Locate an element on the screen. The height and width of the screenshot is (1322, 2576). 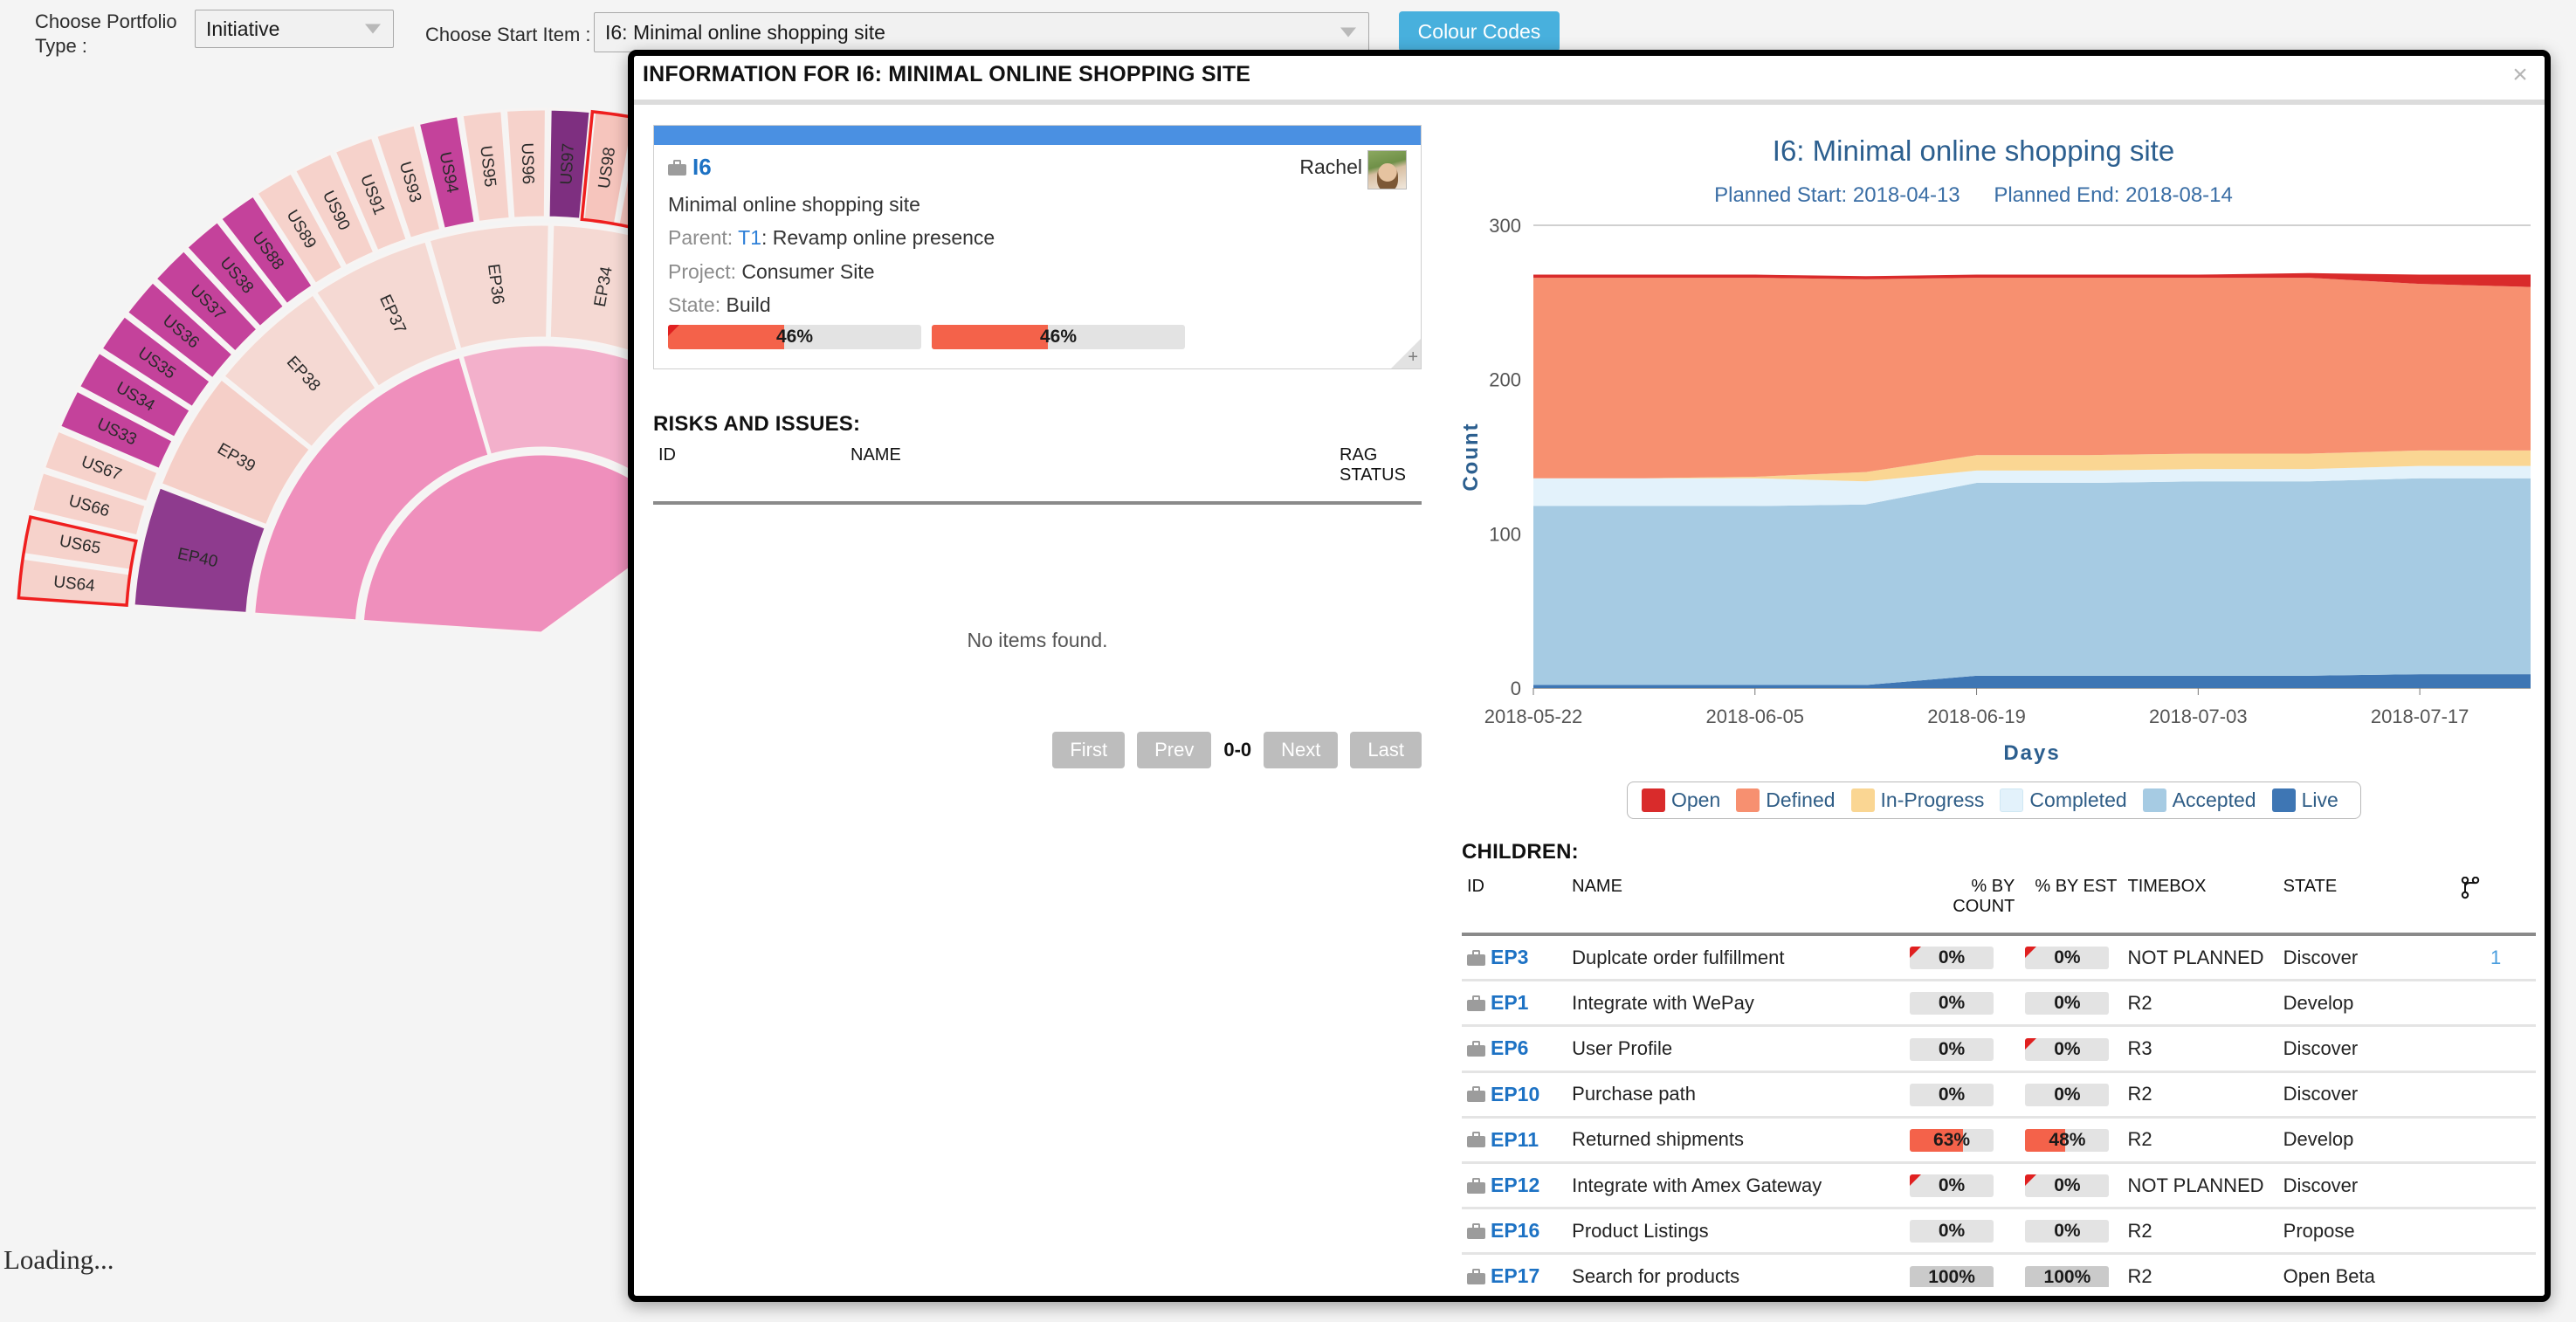
card-state-label: State: is located at coordinates (694, 305).